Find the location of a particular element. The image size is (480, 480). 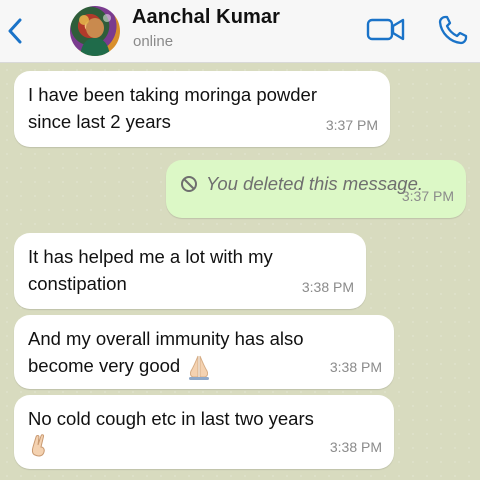

message-text: No cold cough etc in last two years is located at coordinates (171, 418).